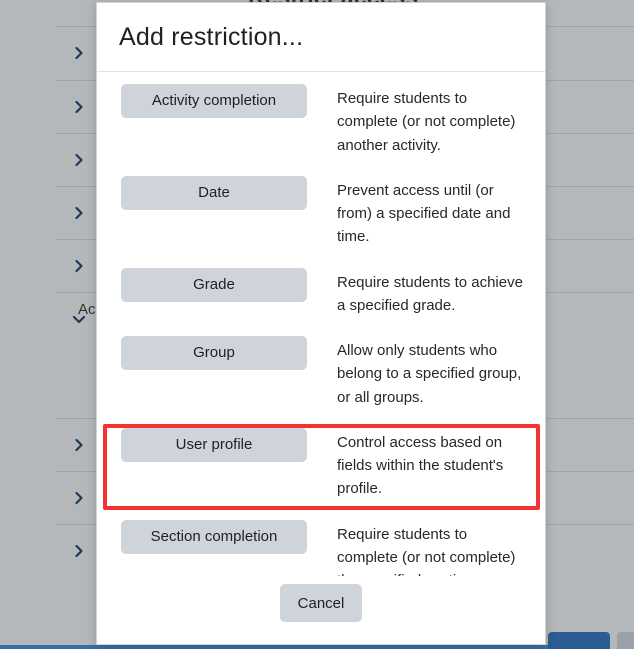 The width and height of the screenshot is (634, 649). Describe the element at coordinates (214, 444) in the screenshot. I see `restriction-option-button: User profile` at that location.